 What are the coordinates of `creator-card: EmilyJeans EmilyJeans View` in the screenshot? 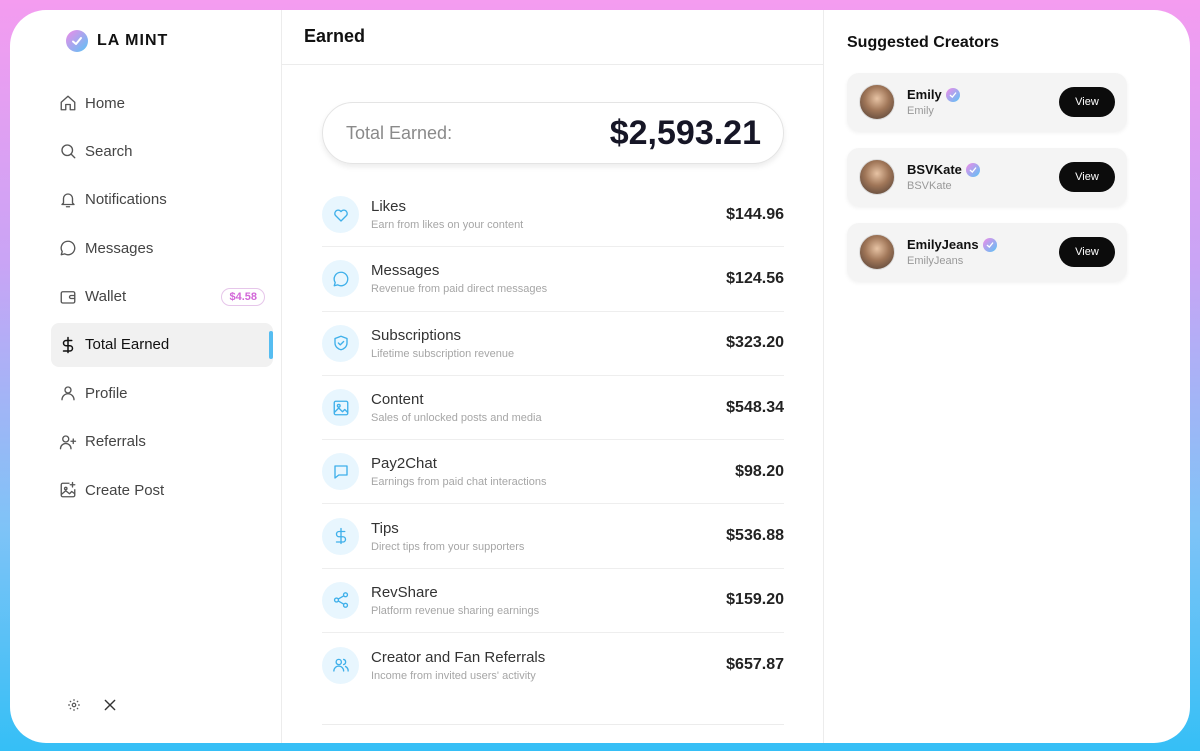 It's located at (987, 252).